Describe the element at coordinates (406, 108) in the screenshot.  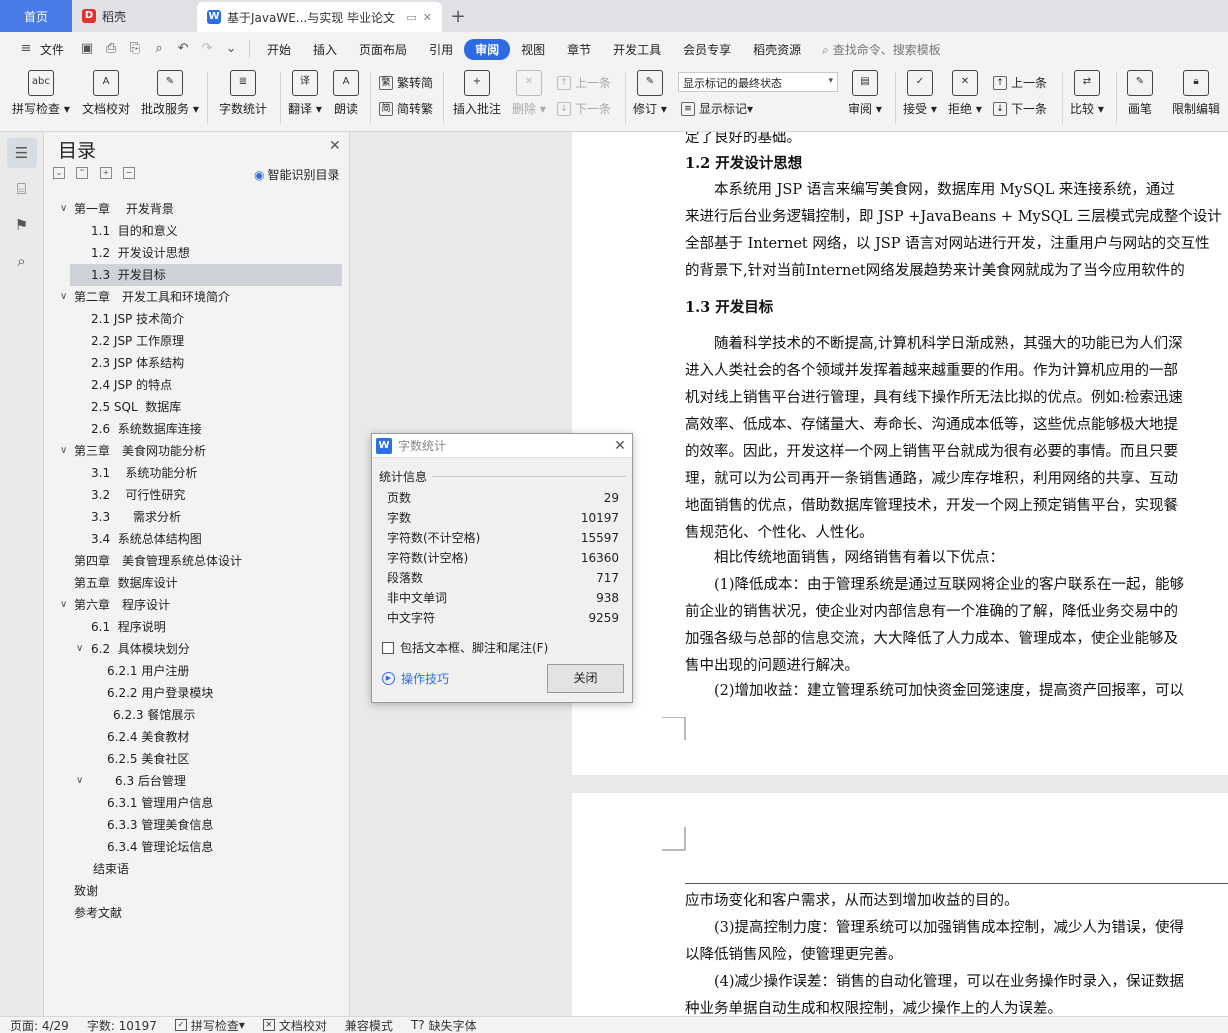
I see `simp-to-trad-button: 简简转繁` at that location.